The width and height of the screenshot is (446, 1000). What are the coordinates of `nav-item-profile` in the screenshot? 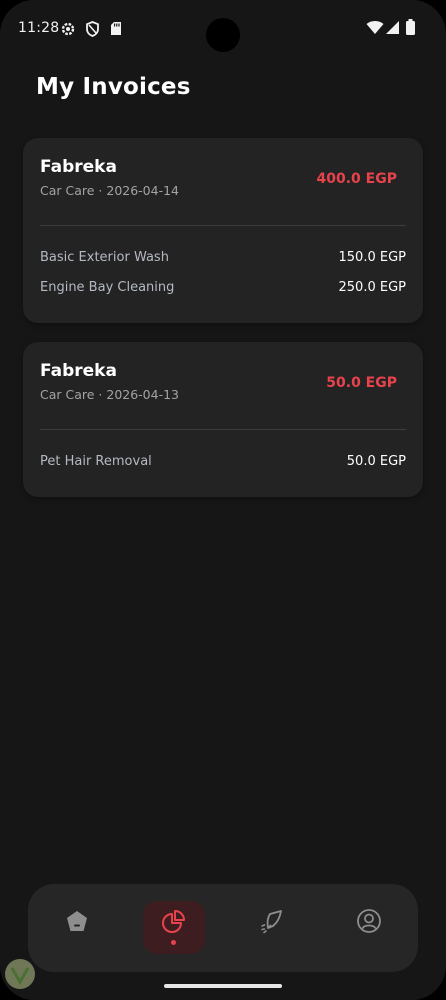 It's located at (368, 928).